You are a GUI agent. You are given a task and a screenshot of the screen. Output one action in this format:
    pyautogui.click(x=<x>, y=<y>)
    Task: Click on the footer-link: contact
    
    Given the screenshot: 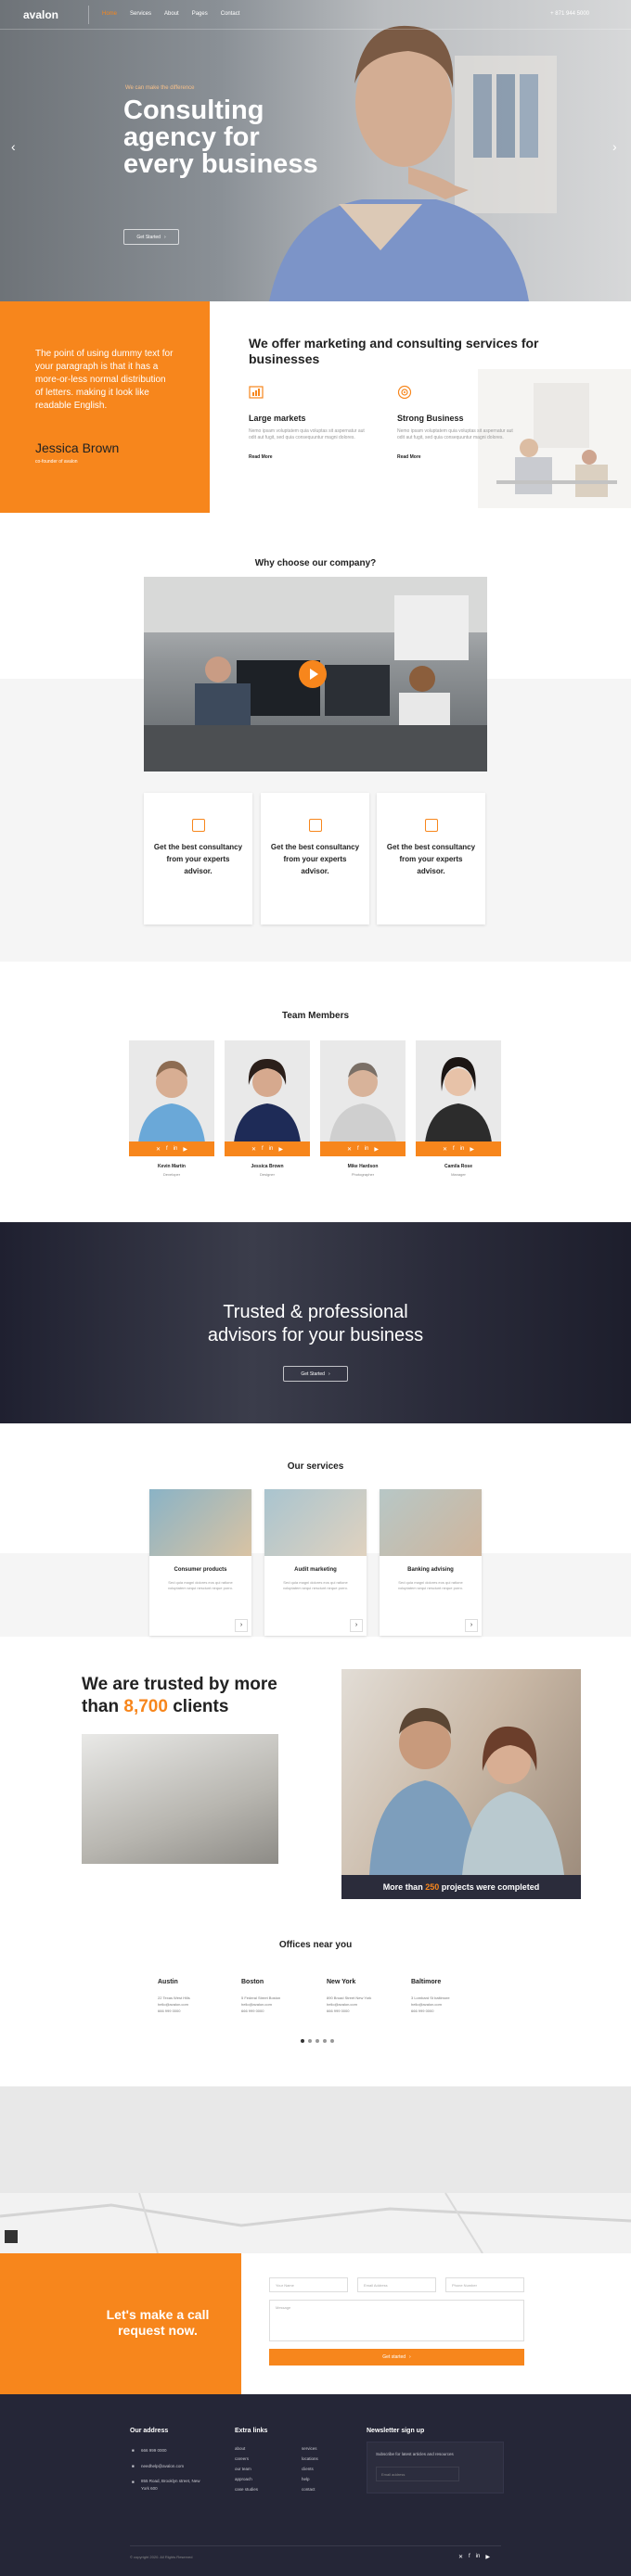 What is the action you would take?
    pyautogui.click(x=309, y=2489)
    